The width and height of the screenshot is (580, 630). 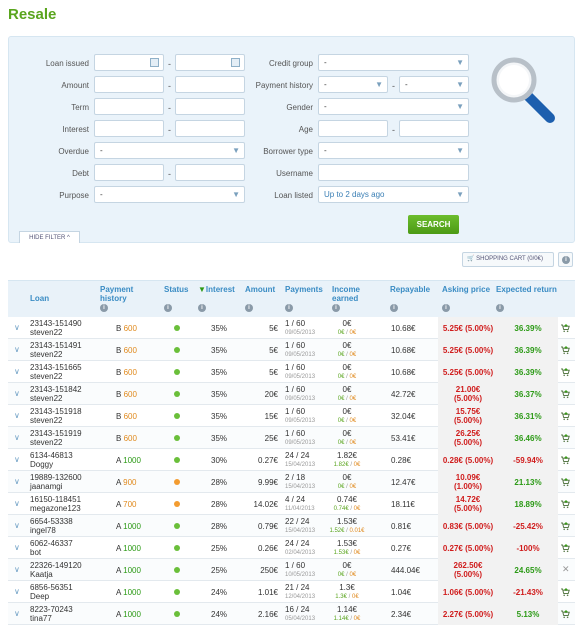 What do you see at coordinates (46, 486) in the screenshot?
I see `loan-user: jaanamgi` at bounding box center [46, 486].